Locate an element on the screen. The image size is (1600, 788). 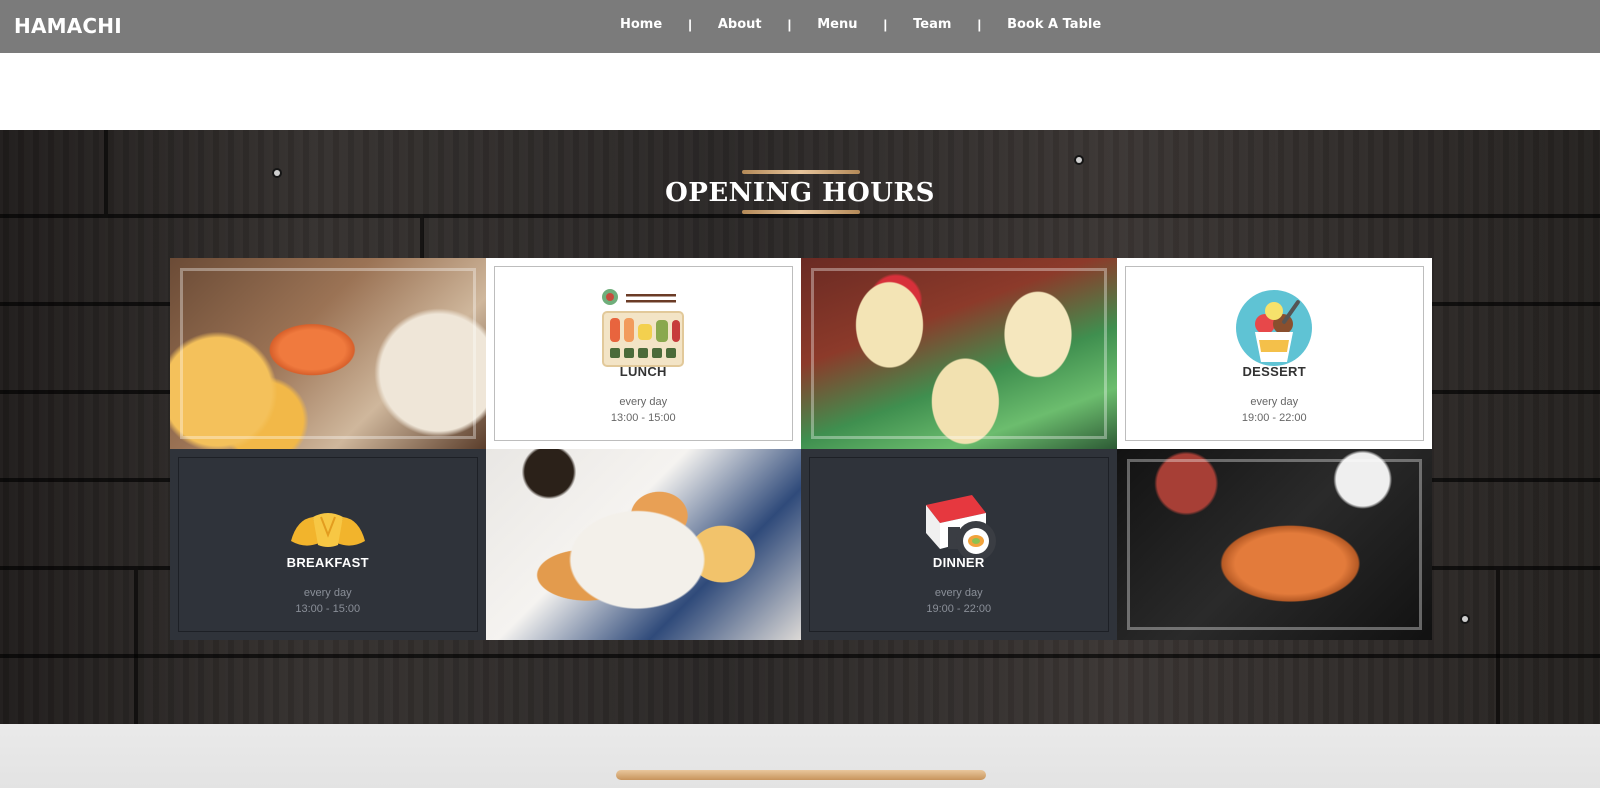
chopstick-divider is located at coordinates (801, 775).